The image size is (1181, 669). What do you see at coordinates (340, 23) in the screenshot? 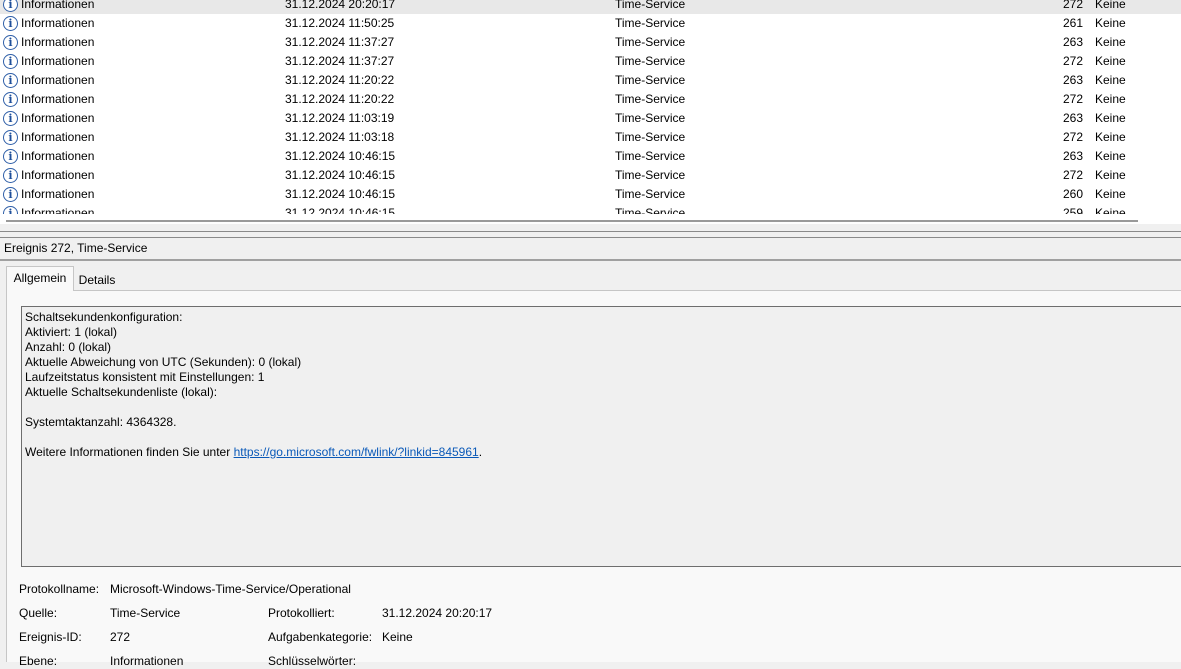
I see `event-date-cell: 31.12.2024 11:50:25` at bounding box center [340, 23].